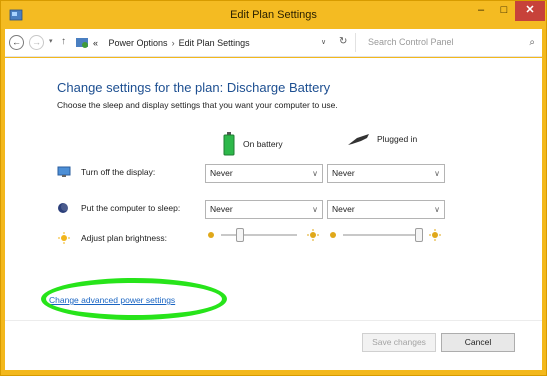 The height and width of the screenshot is (376, 547). Describe the element at coordinates (411, 42) in the screenshot. I see `search-placeholder: Search Control Panel` at that location.